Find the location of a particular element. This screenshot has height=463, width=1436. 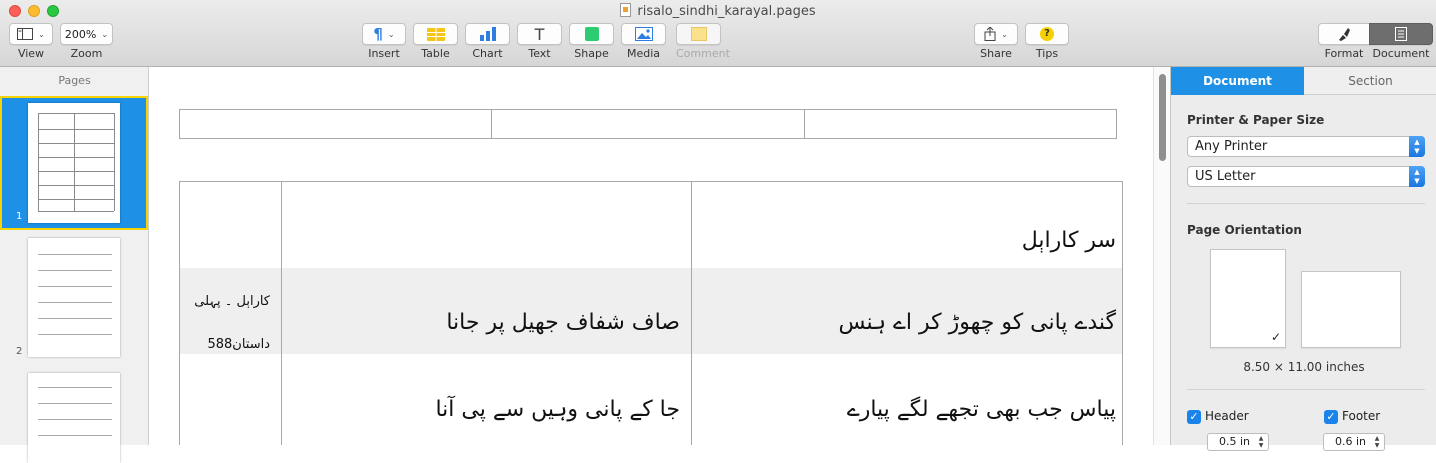

header-cell-right is located at coordinates (960, 124).